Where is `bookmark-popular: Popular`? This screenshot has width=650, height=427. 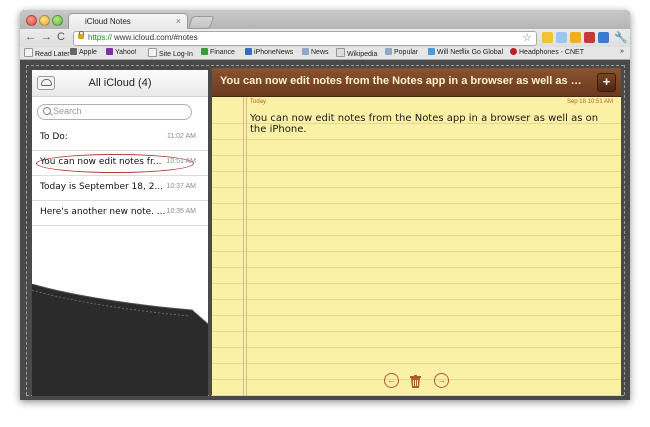 bookmark-popular: Popular is located at coordinates (401, 52).